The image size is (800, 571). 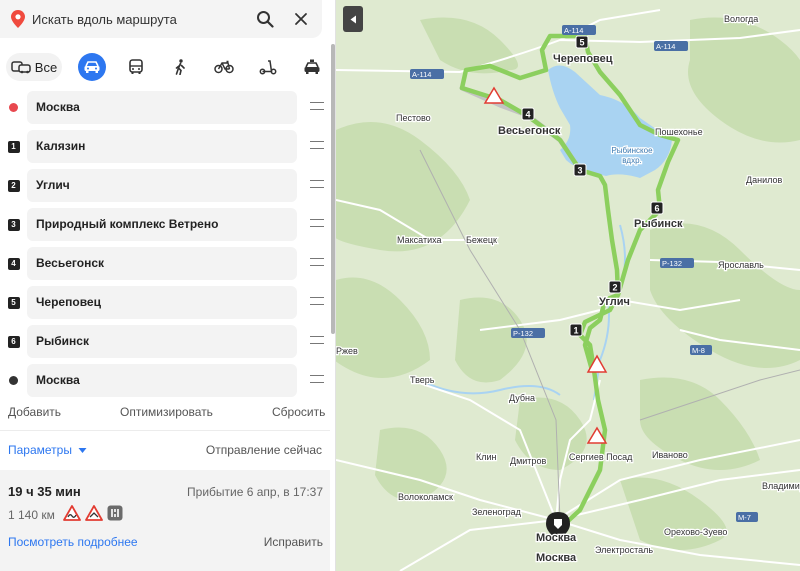 I want to click on city-label: Владимир, so click(x=781, y=486).